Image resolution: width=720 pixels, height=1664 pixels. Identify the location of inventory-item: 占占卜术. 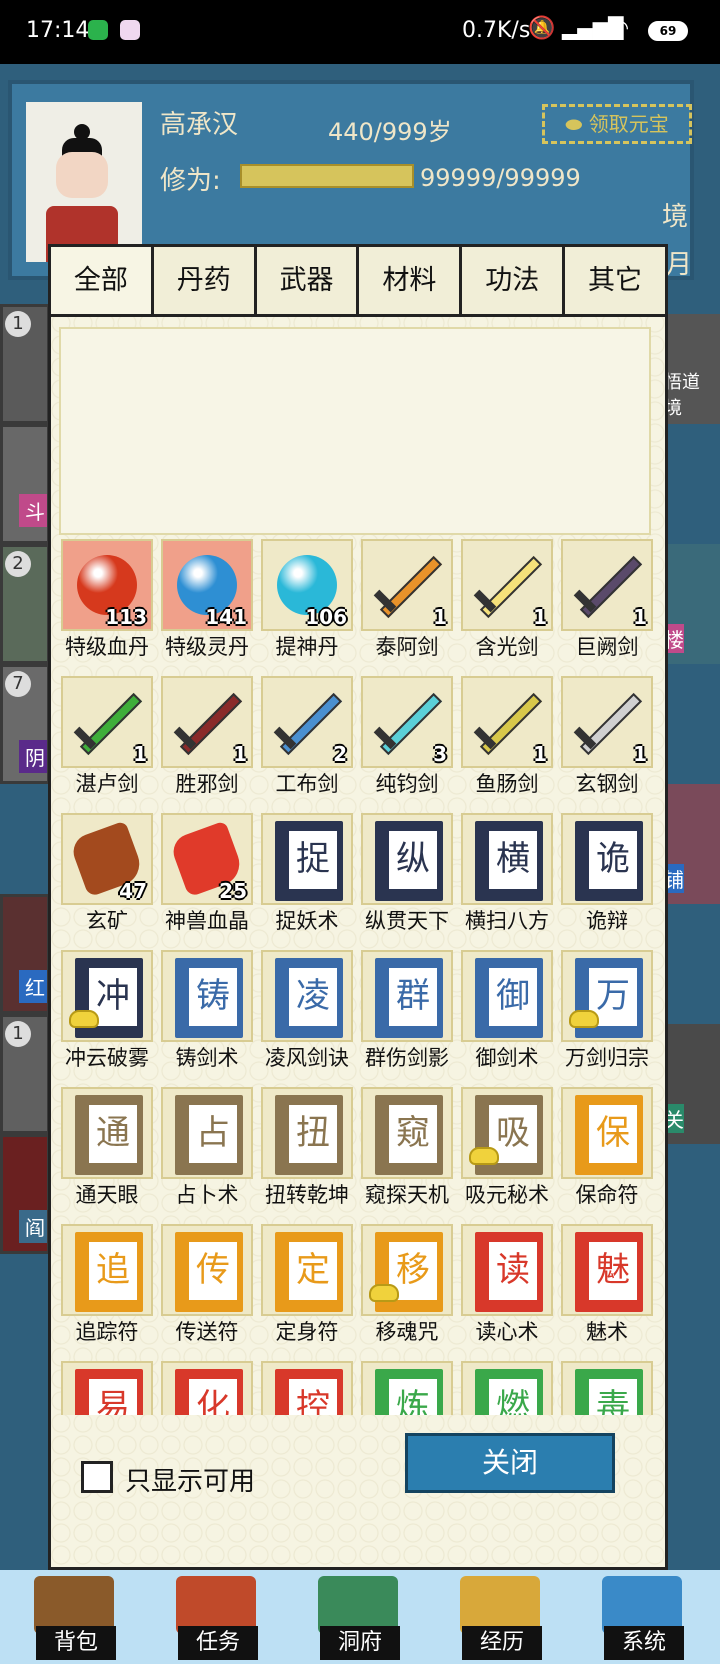
(203, 1153).